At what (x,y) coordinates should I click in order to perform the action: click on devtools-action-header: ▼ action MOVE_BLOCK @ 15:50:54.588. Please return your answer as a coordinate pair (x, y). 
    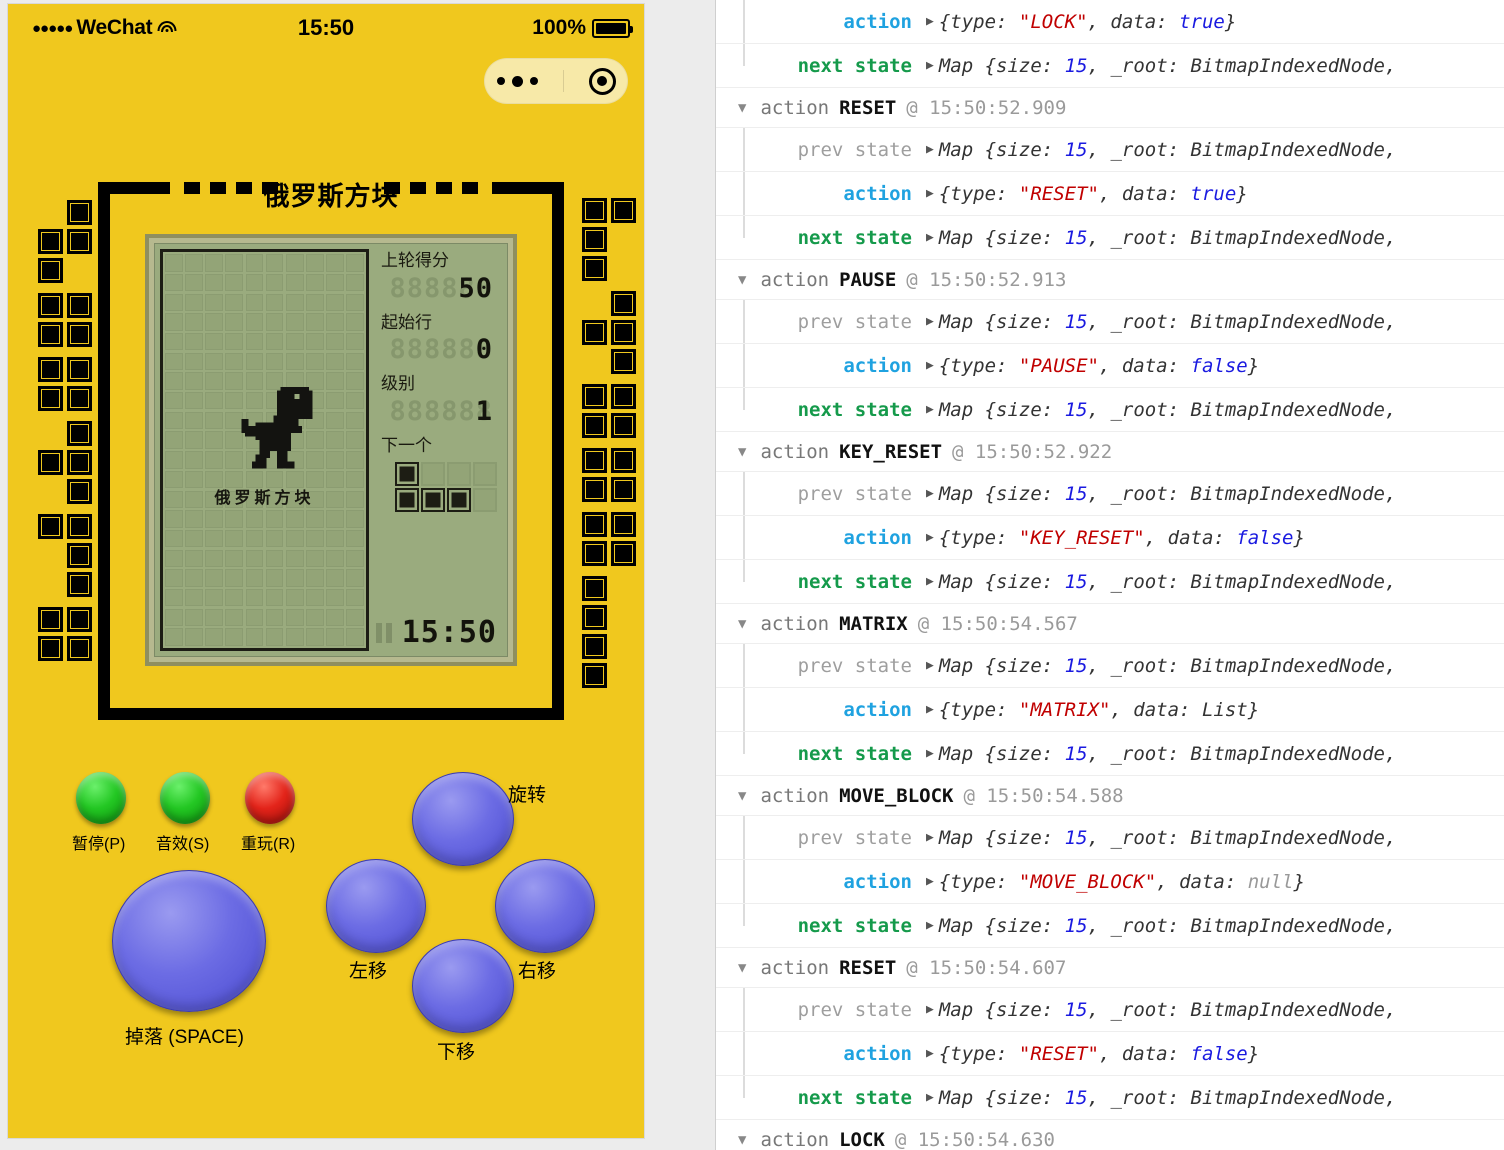
    Looking at the image, I should click on (1110, 796).